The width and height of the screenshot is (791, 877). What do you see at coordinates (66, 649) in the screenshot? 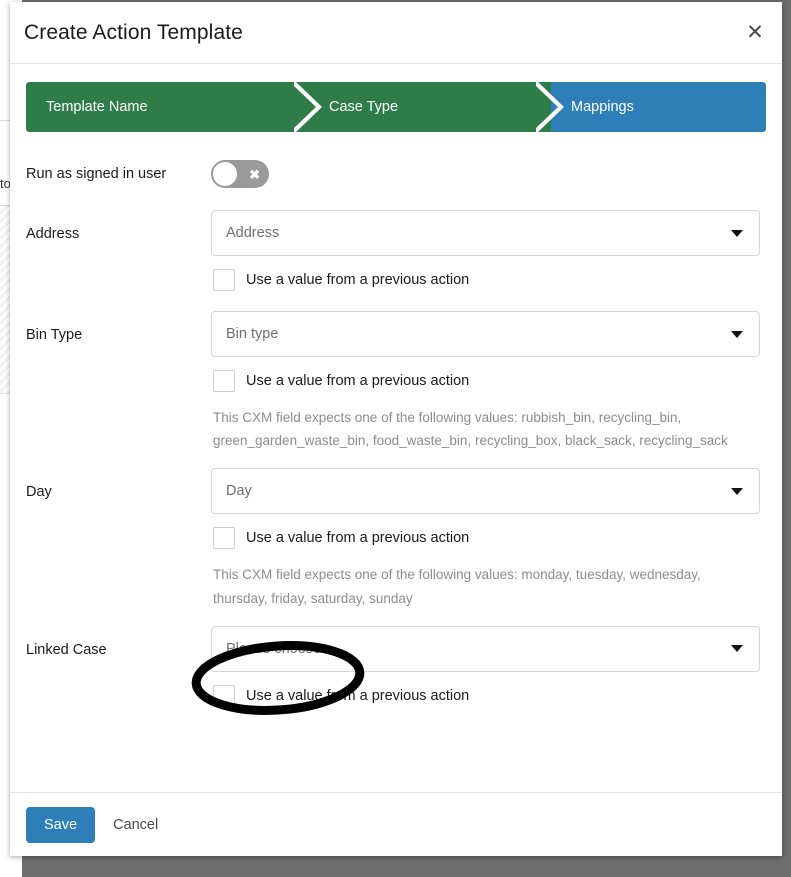
I see `field-label: Linked Case` at bounding box center [66, 649].